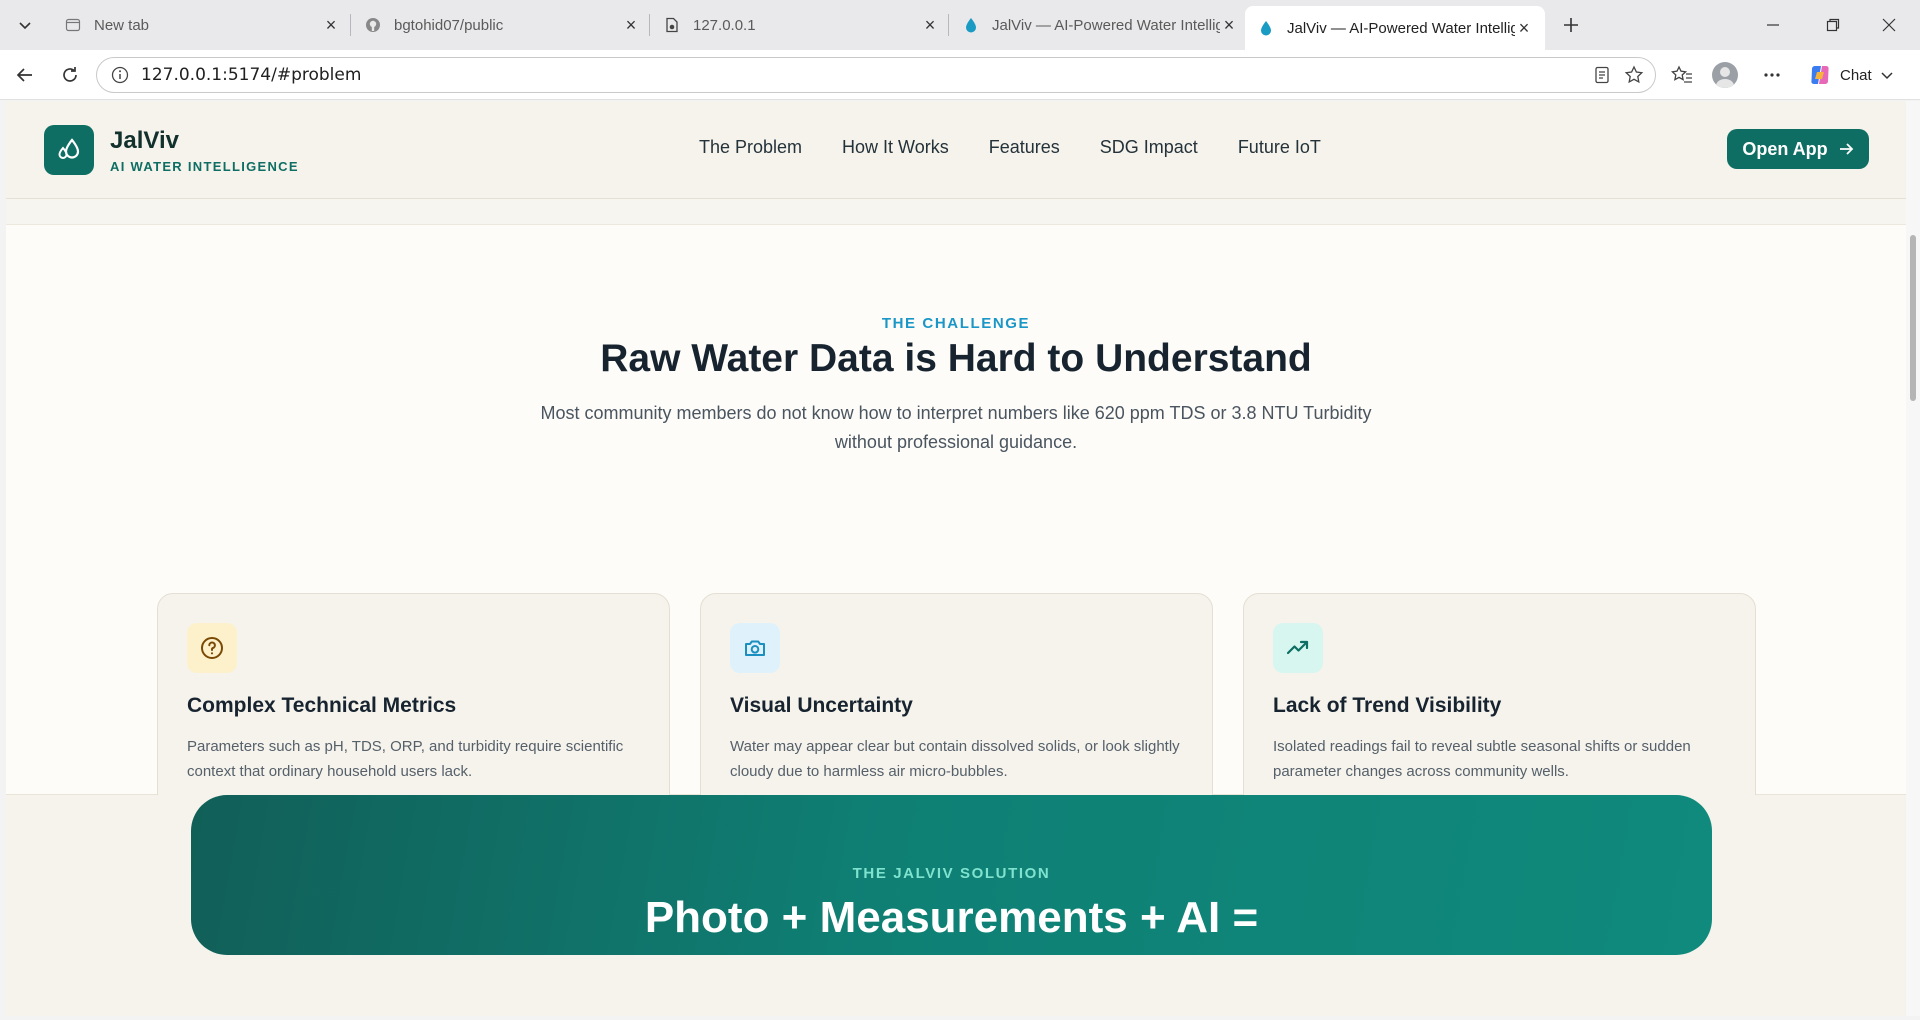 The width and height of the screenshot is (1920, 1020). I want to click on restore-button, so click(1833, 25).